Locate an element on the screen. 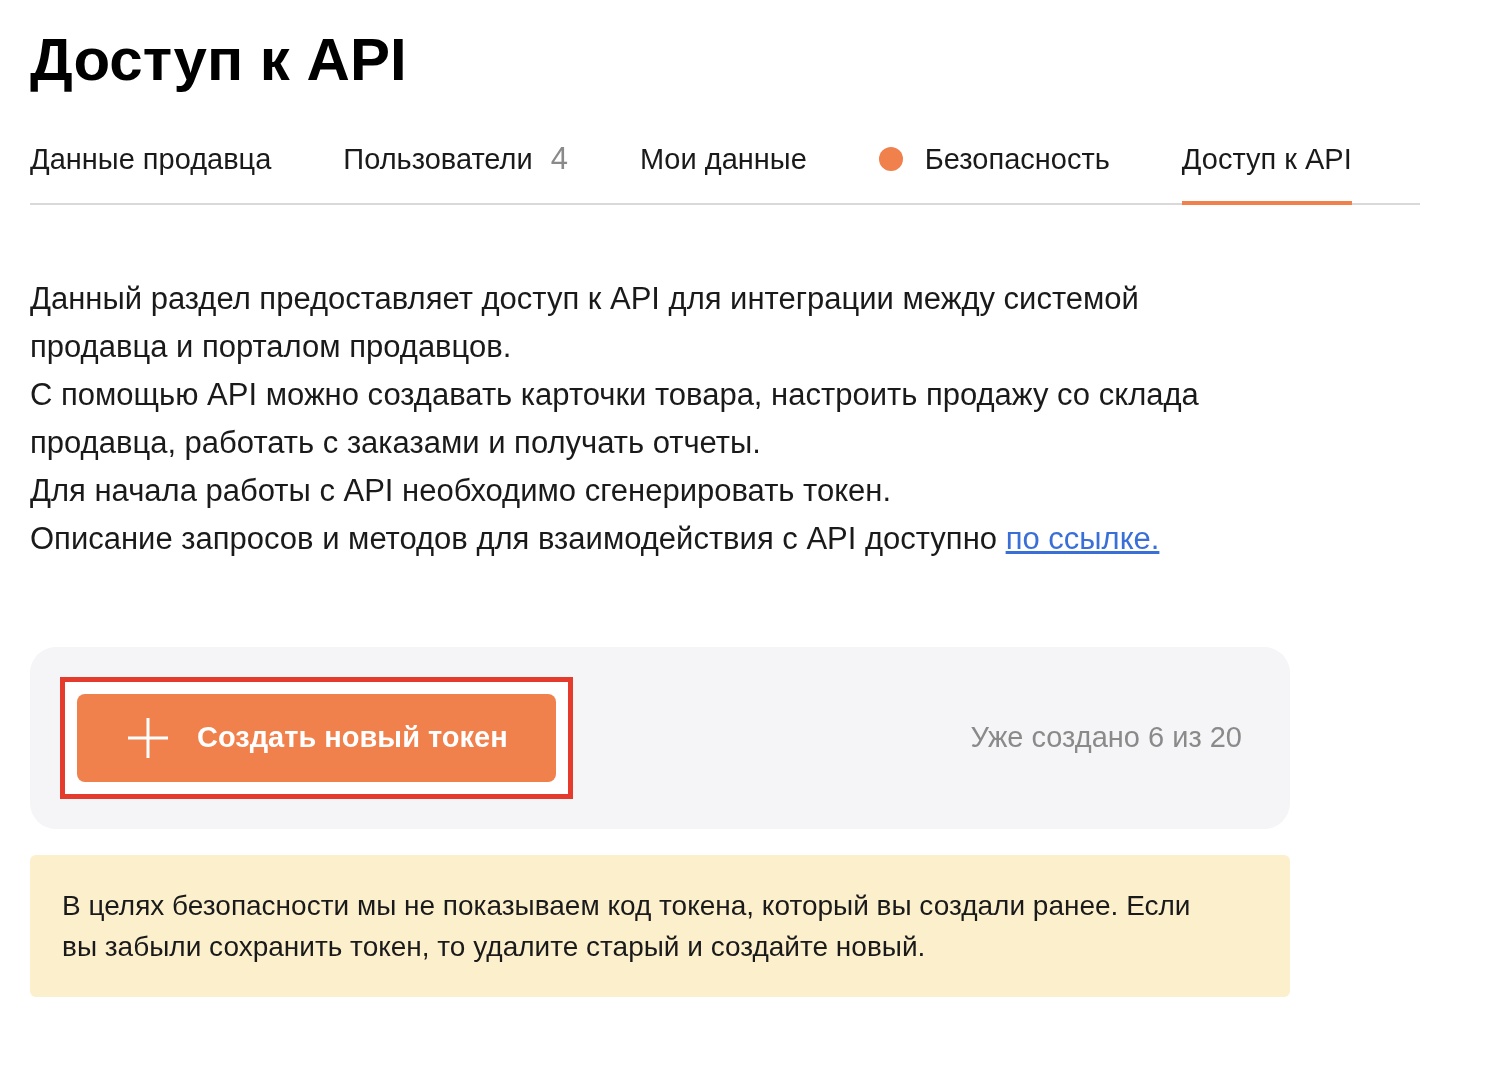  plus-icon is located at coordinates (148, 737).